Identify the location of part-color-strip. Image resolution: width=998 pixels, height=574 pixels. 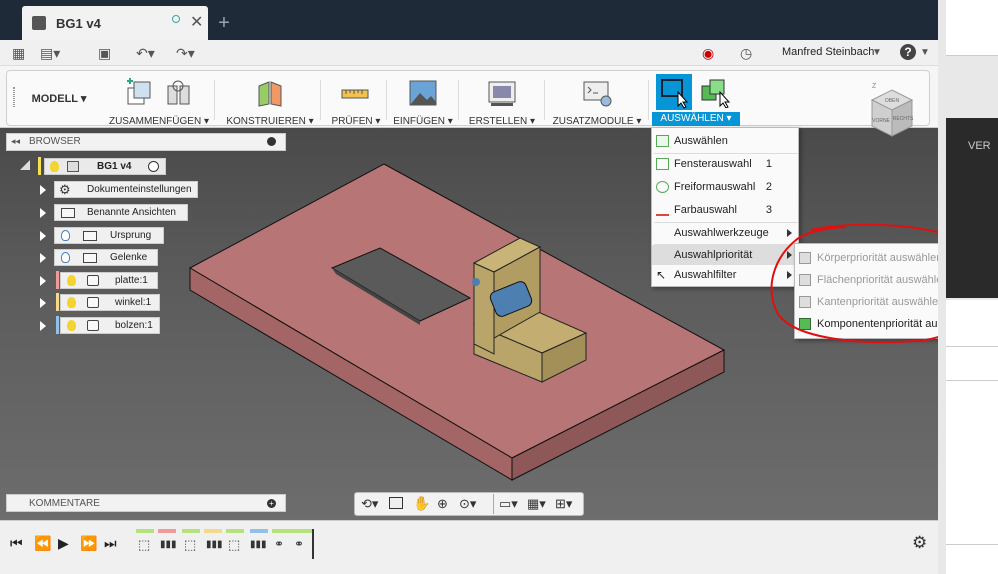
(57, 302).